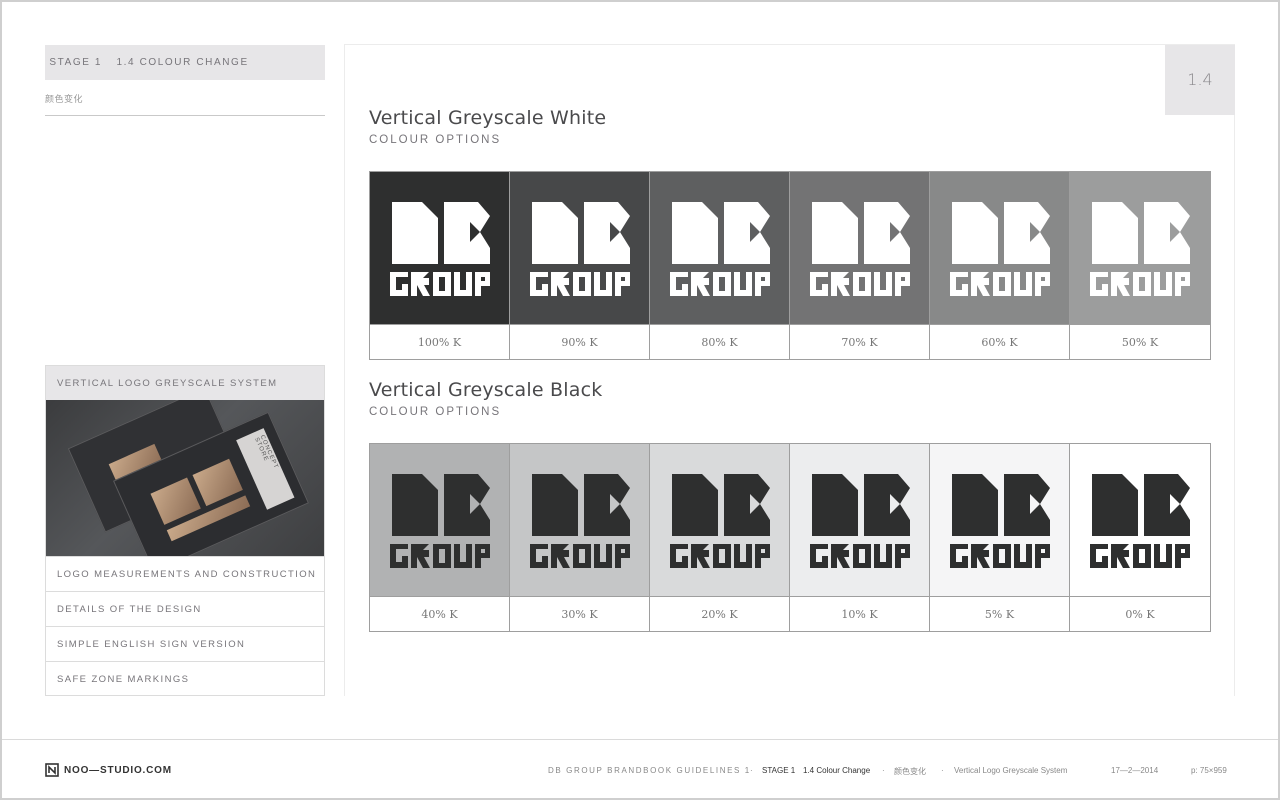  Describe the element at coordinates (185, 573) in the screenshot. I see `related-item-measurements: LOGO MEASUREMENTS AND CONSTRUCTION` at that location.